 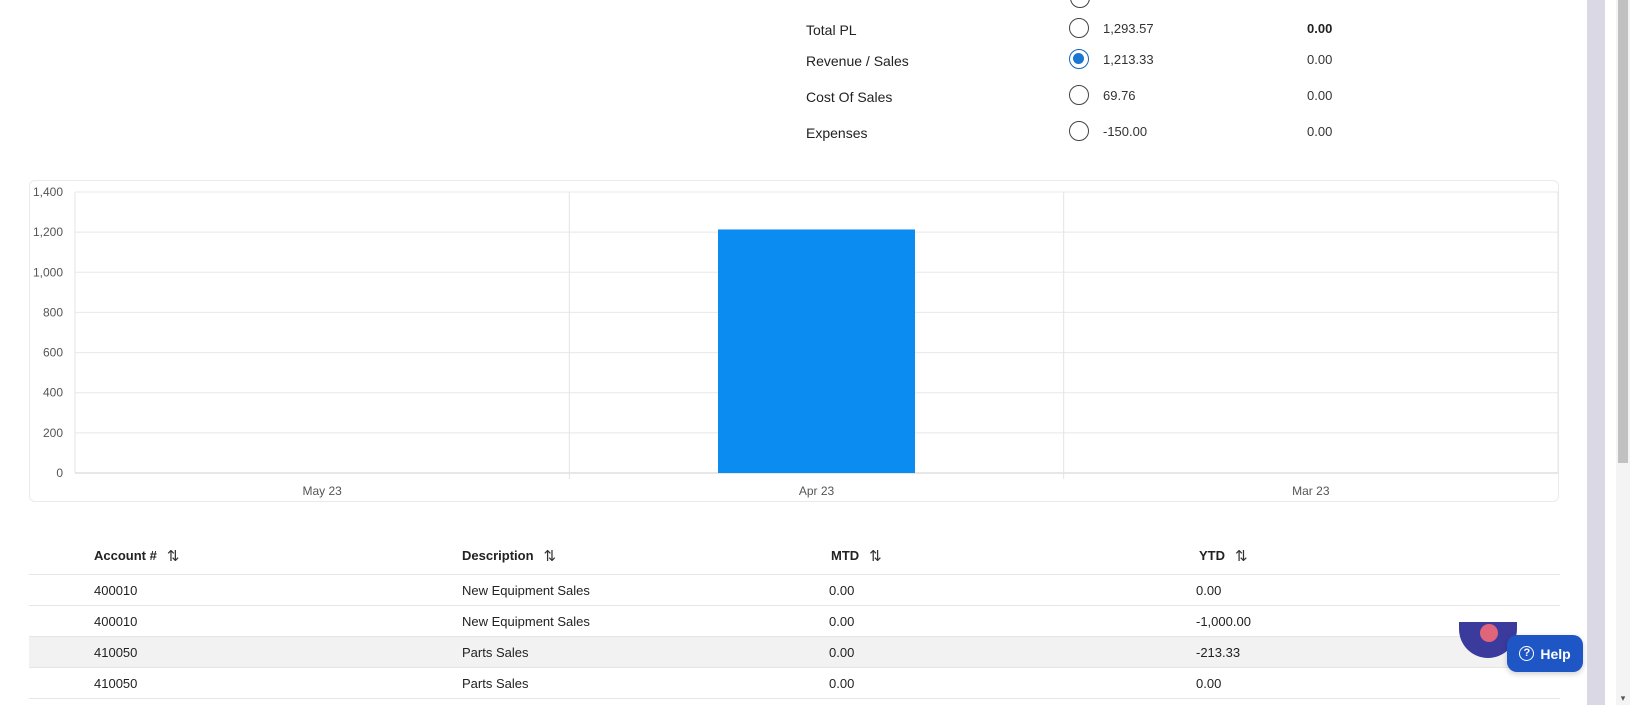 I want to click on y-tick-label: 1,200, so click(x=48, y=232).